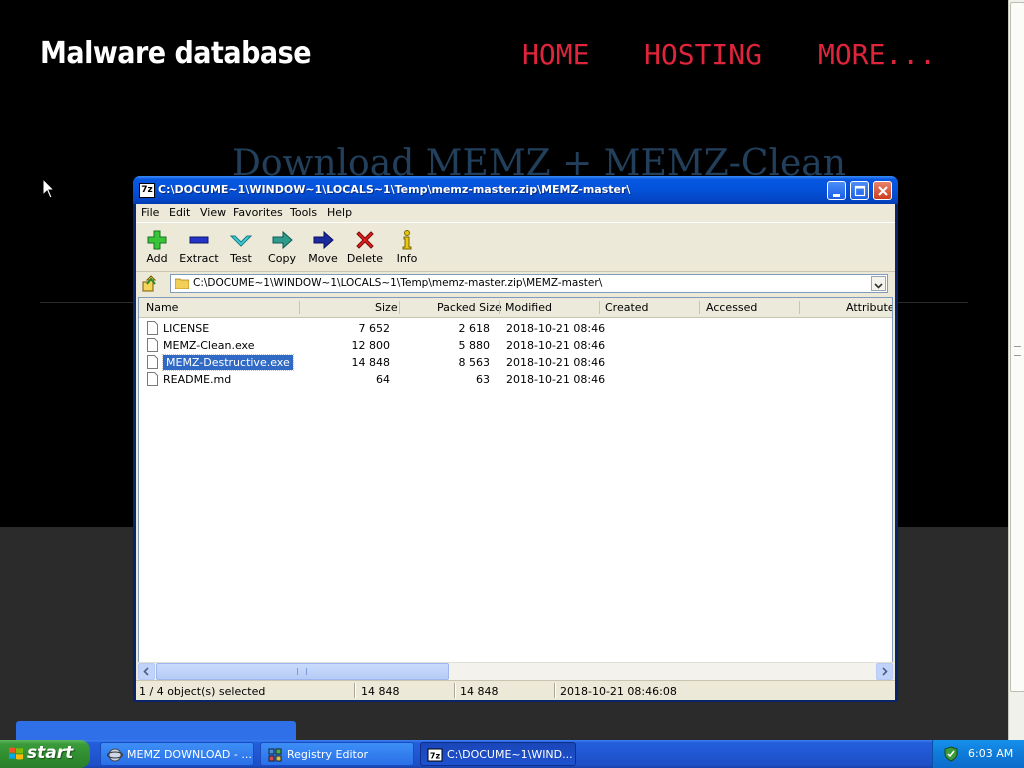 Image resolution: width=1024 pixels, height=768 pixels. I want to click on file-row: LICENSE 7 652 2 618 2018-10-21 08:46, so click(515, 328).